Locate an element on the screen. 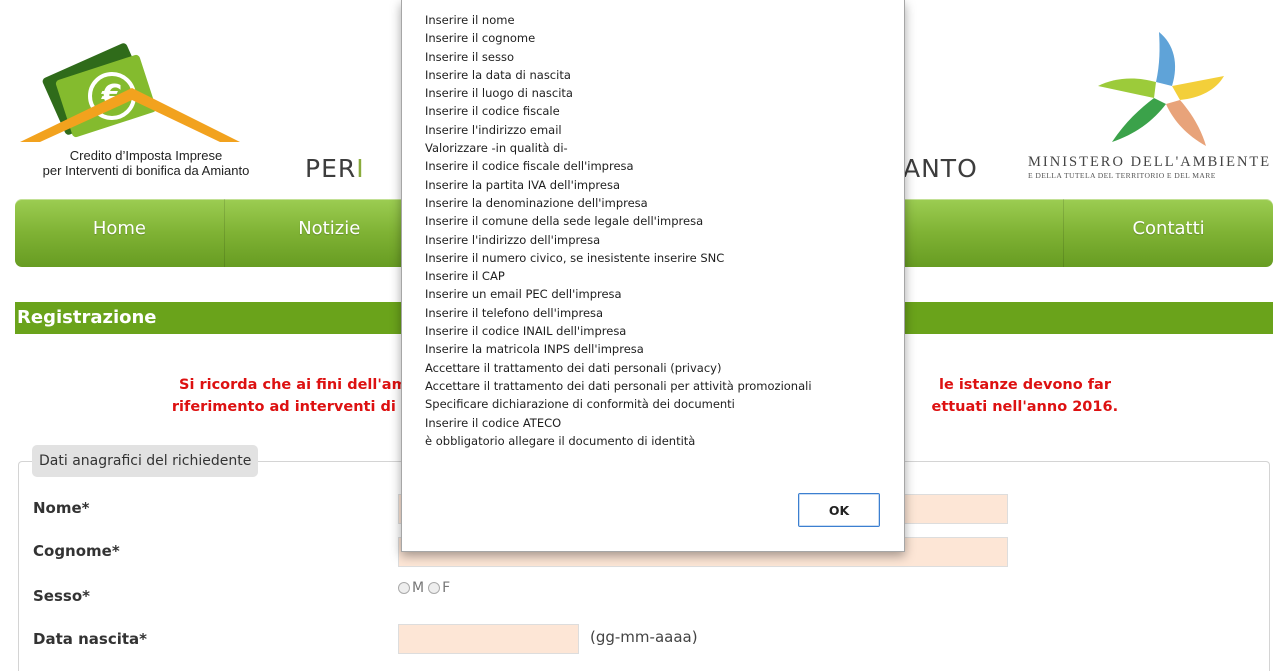 This screenshot has height=671, width=1287. ministry-name: MINISTERO DELL'AMBIENTE is located at coordinates (1150, 162).